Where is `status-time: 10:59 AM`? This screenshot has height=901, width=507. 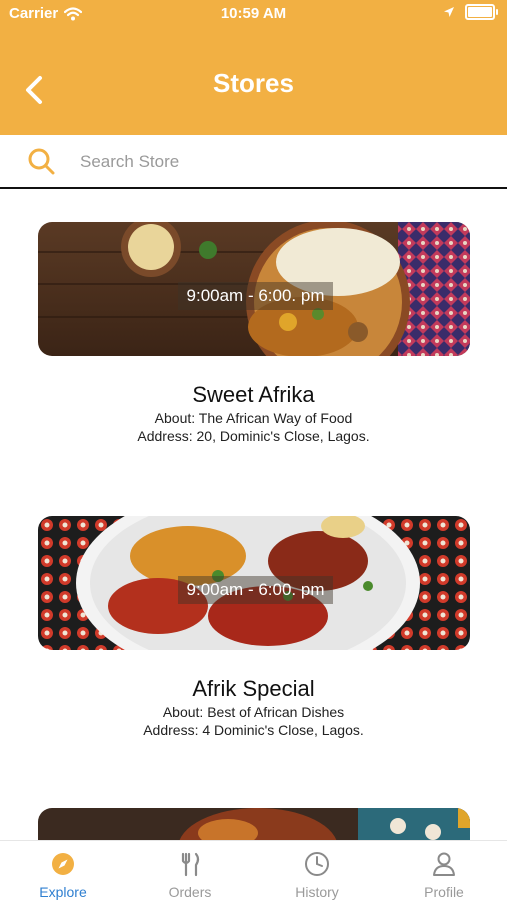 status-time: 10:59 AM is located at coordinates (253, 13).